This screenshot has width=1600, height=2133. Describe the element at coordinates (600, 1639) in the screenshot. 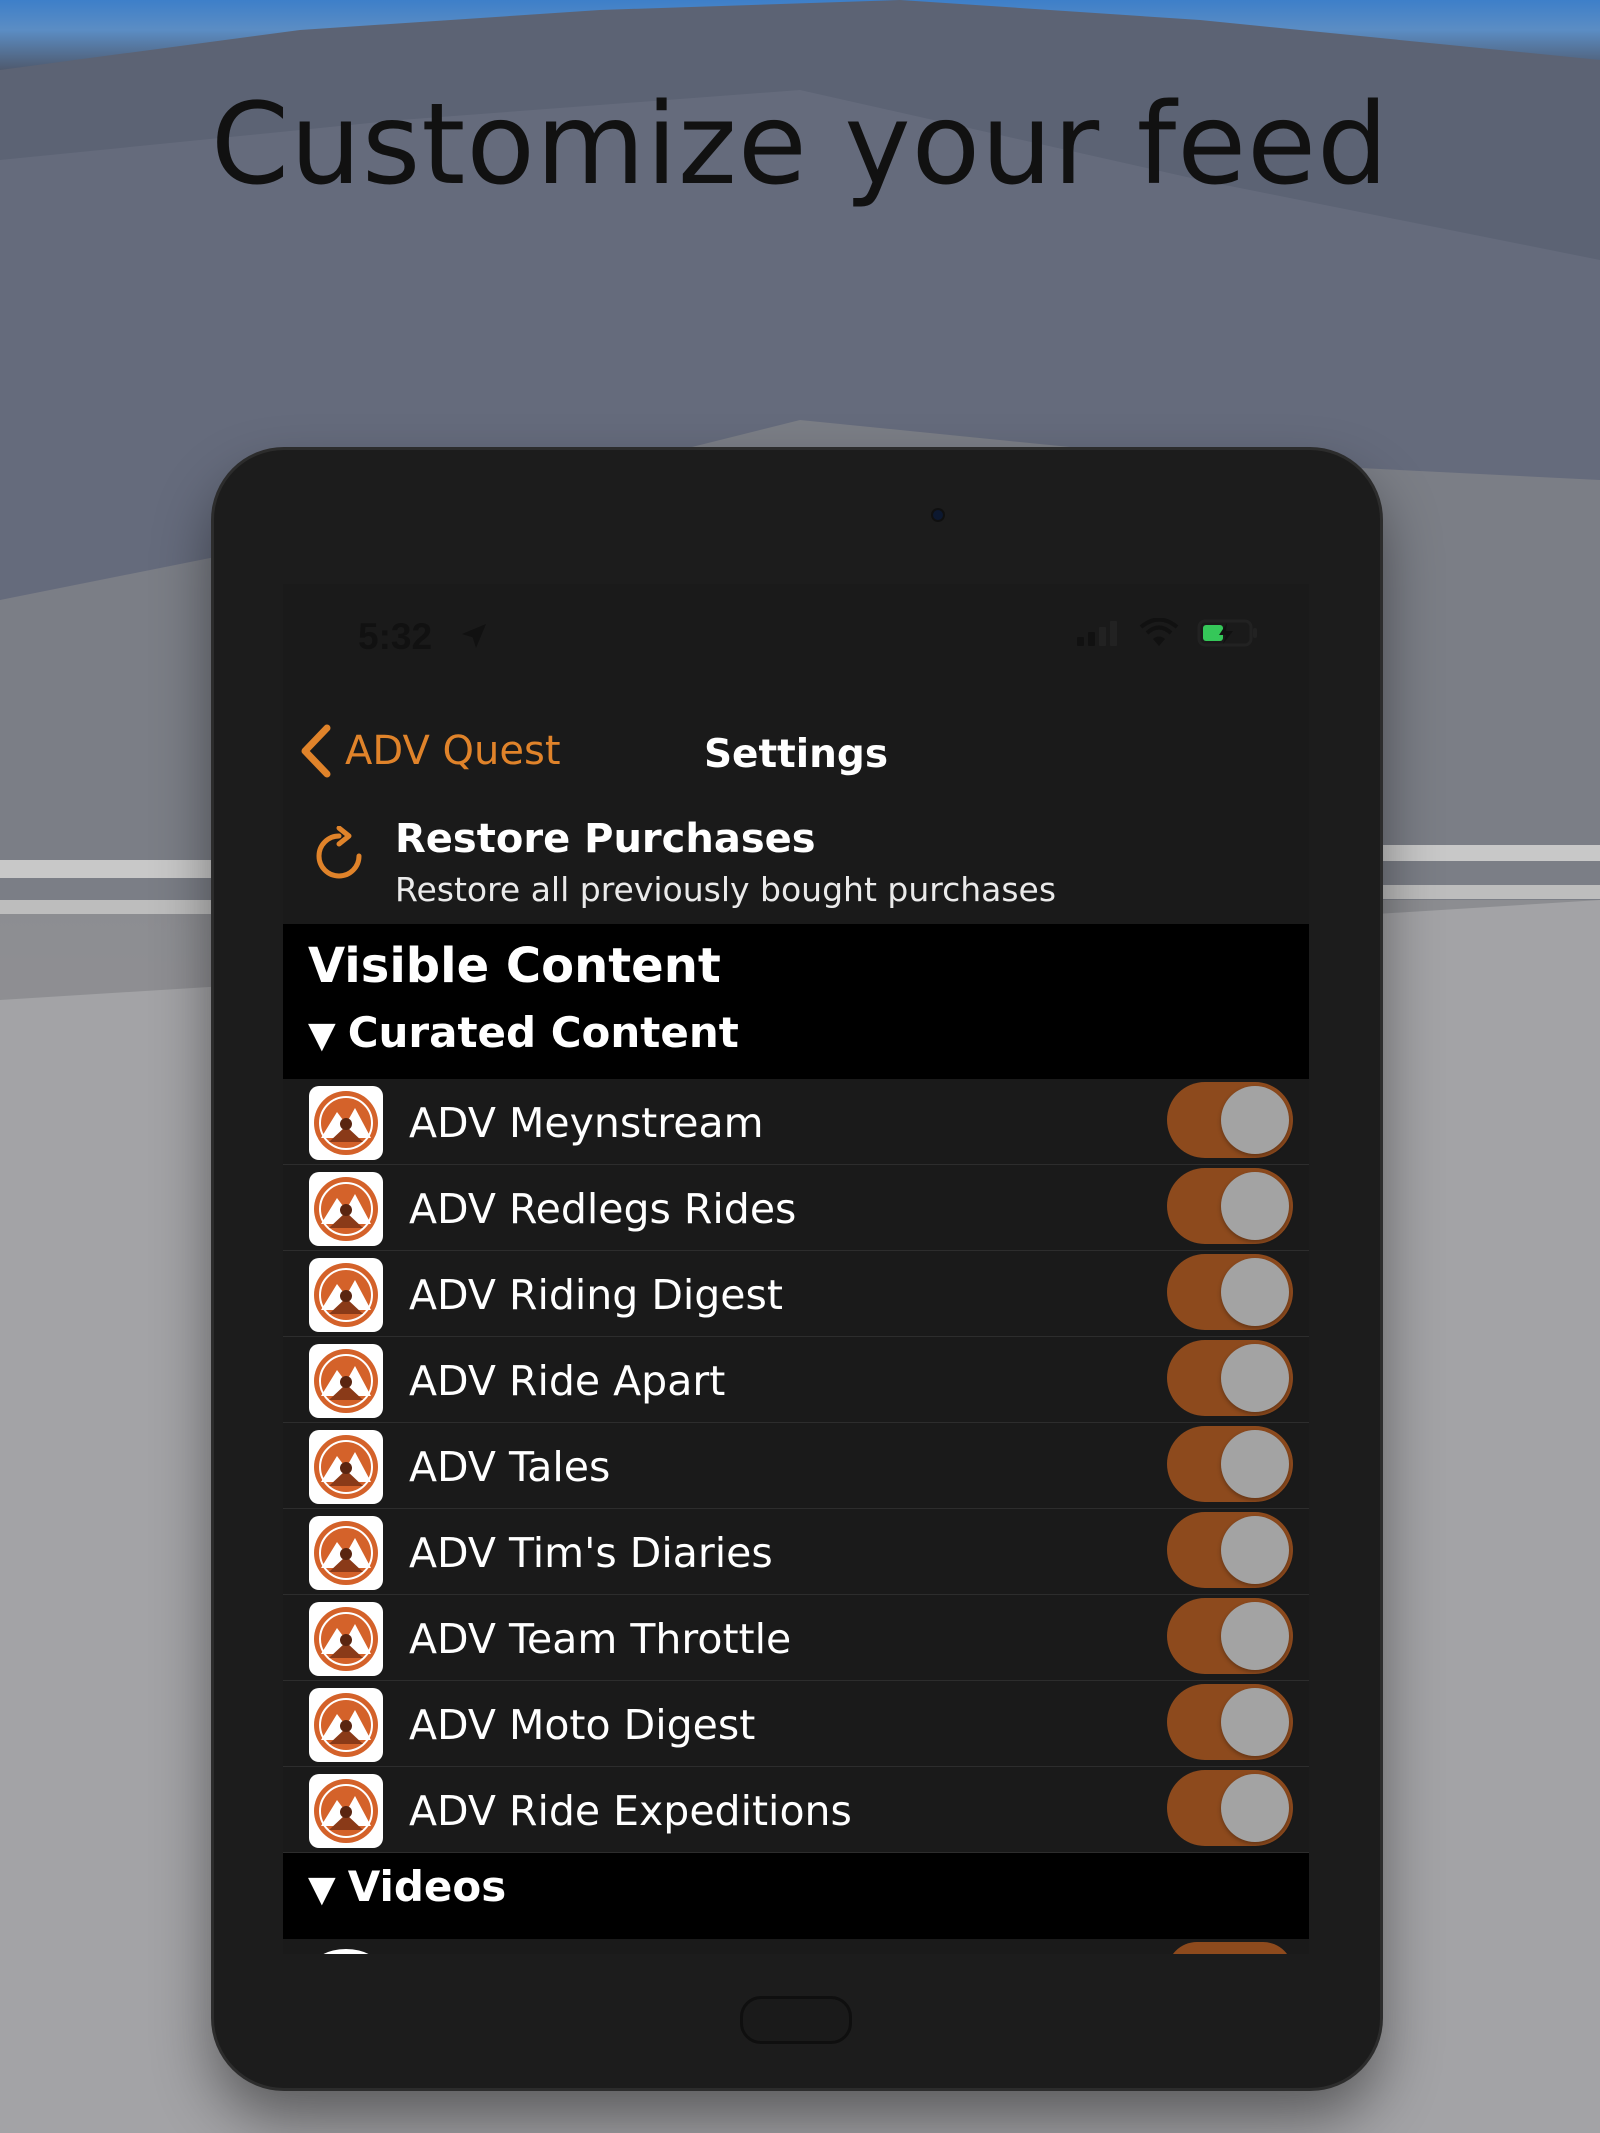

I see `list-item-label: ADV Team Throttle` at that location.